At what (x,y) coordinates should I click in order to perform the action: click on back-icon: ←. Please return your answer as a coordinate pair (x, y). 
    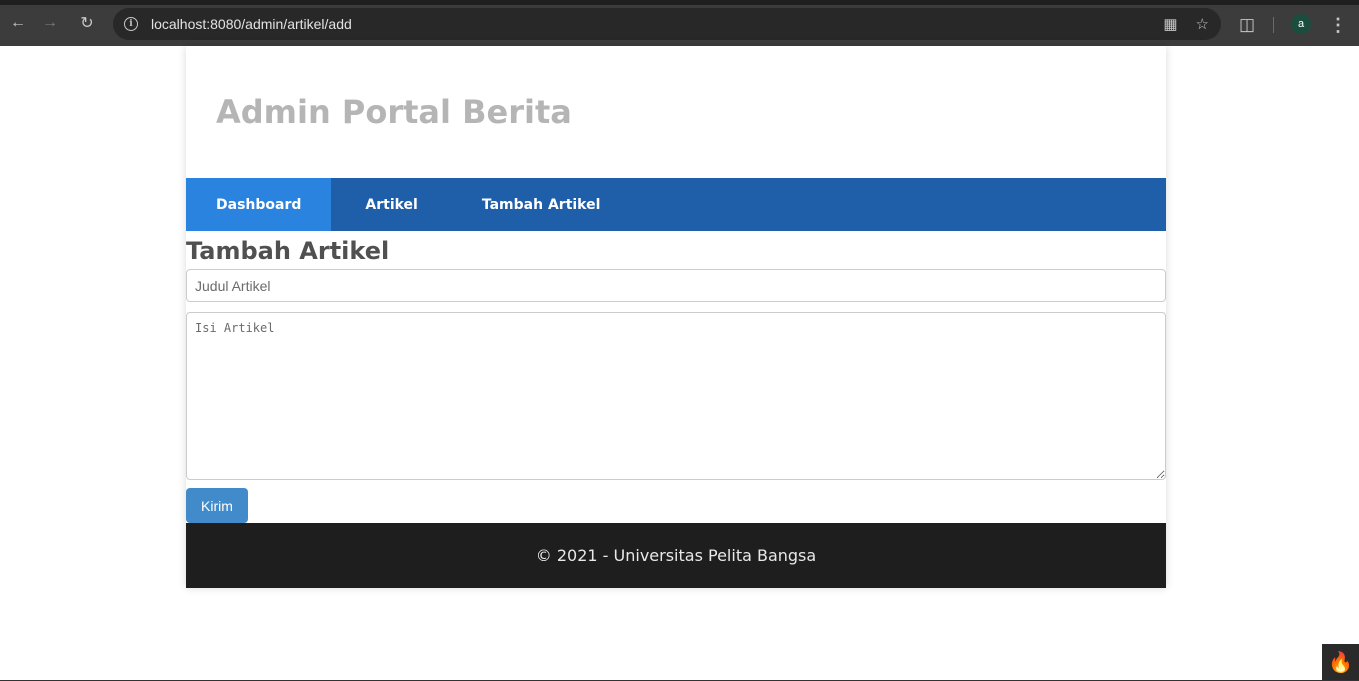
    Looking at the image, I should click on (18, 23).